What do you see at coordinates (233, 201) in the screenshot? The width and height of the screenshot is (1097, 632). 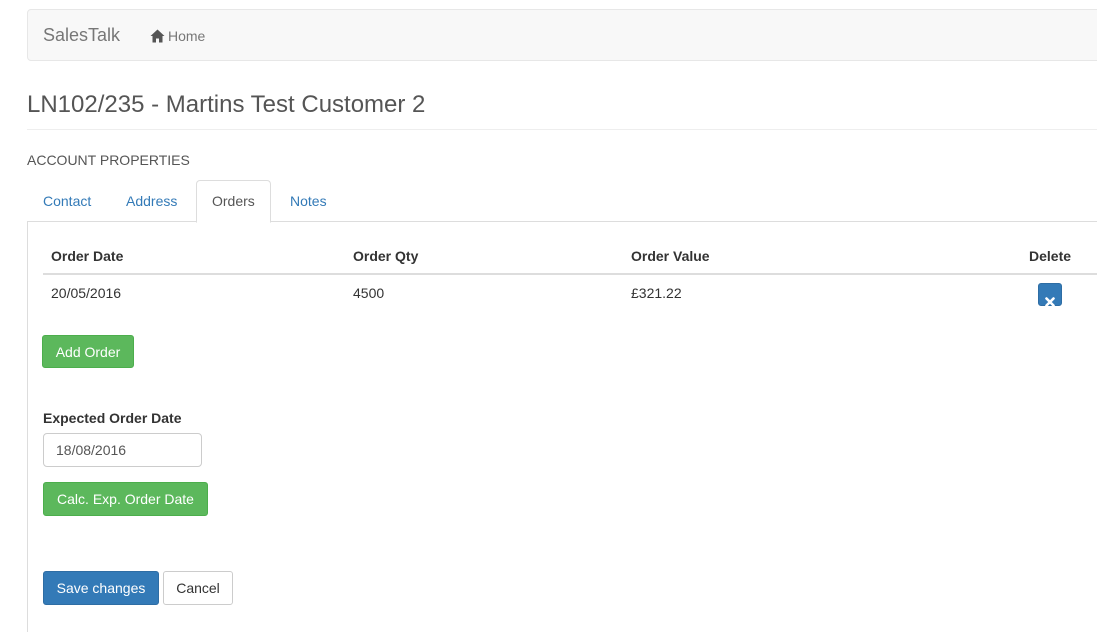 I see `tab-orders: Orders` at bounding box center [233, 201].